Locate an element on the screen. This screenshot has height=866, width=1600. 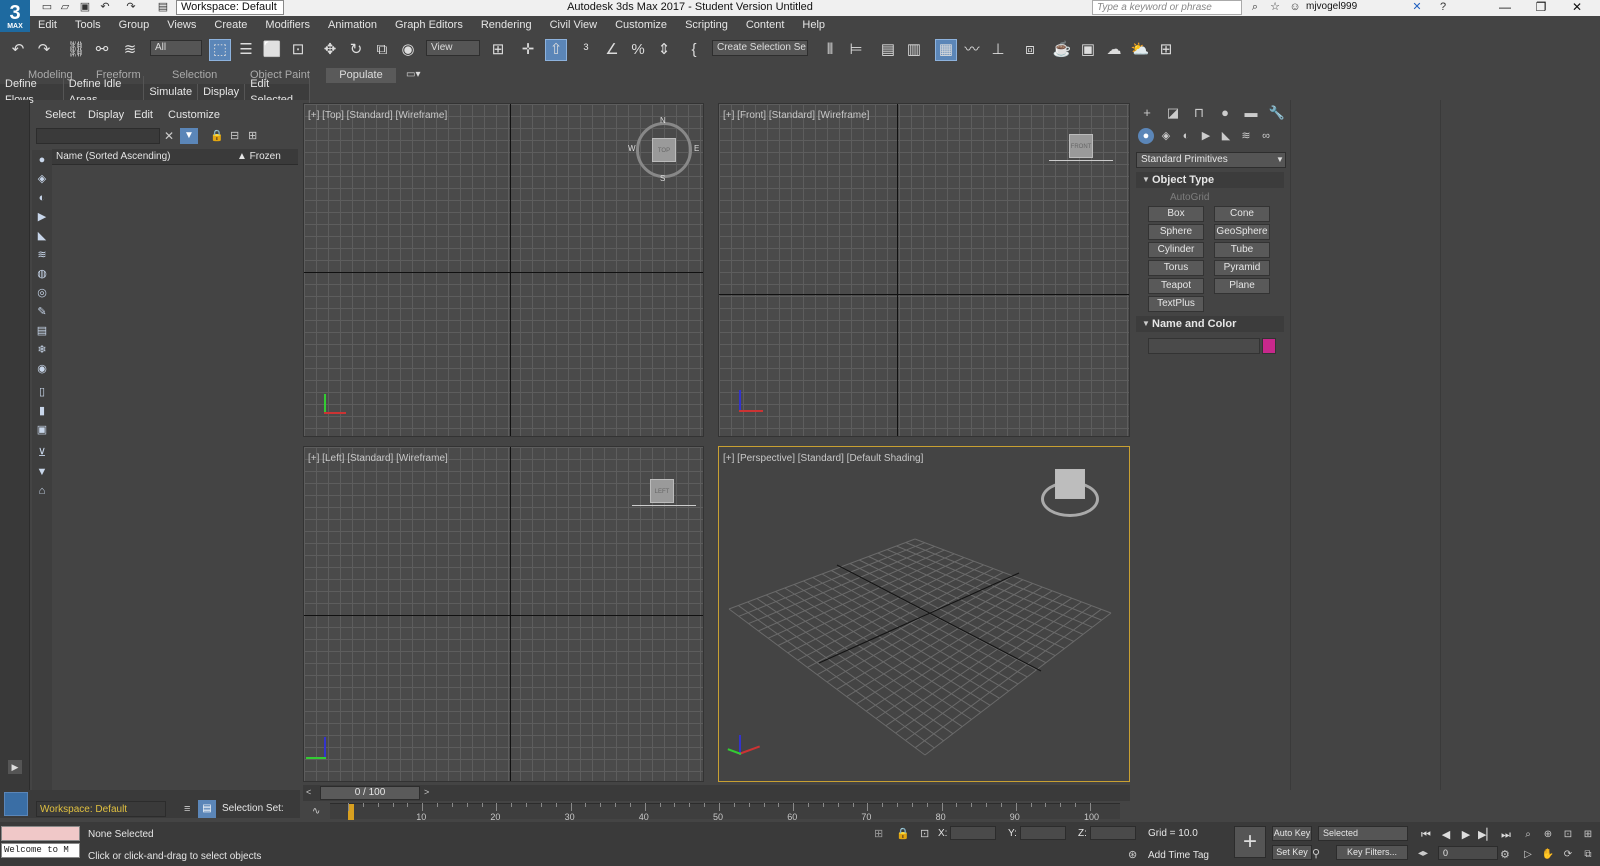
scene-explorer-icon: ▤ is located at coordinates (888, 50).